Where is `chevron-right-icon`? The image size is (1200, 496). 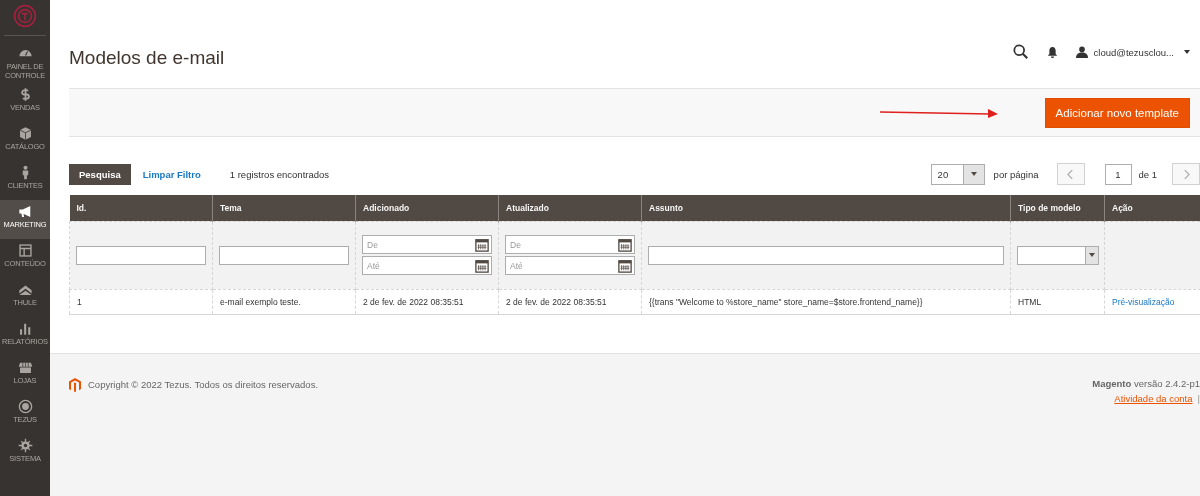 chevron-right-icon is located at coordinates (1186, 174).